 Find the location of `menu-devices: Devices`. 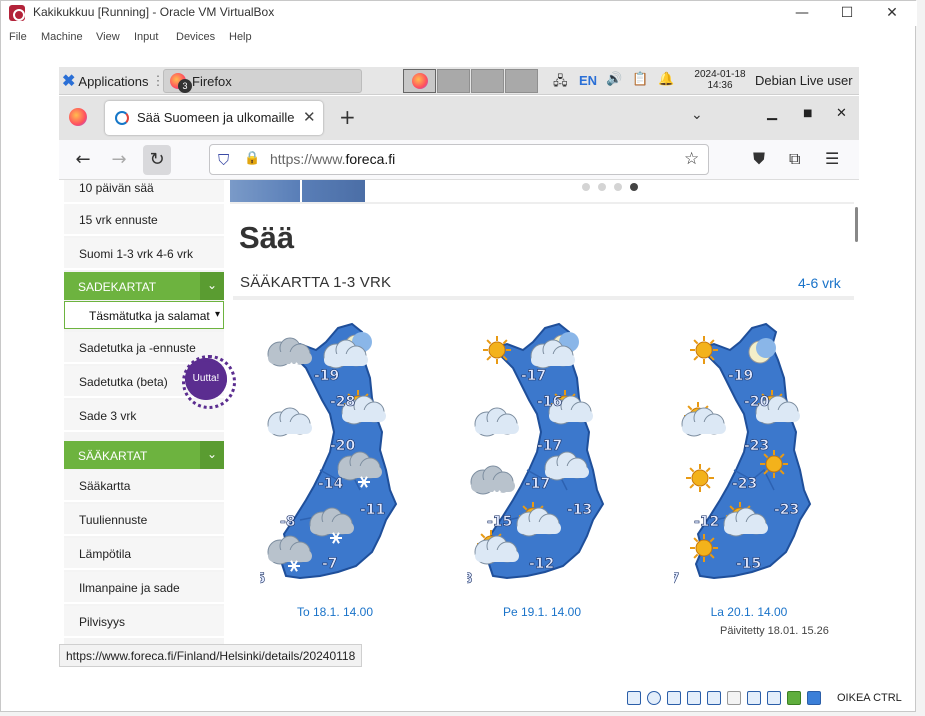

menu-devices: Devices is located at coordinates (195, 37).